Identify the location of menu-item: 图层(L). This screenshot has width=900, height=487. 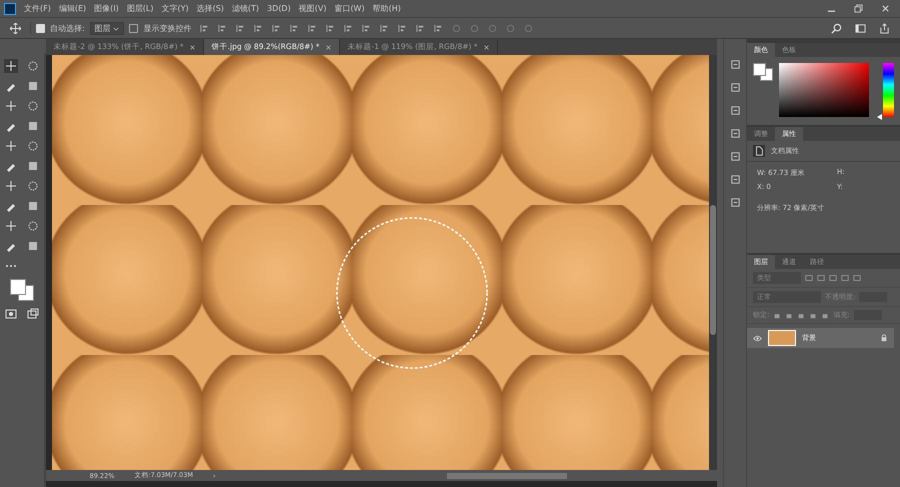
(140, 8).